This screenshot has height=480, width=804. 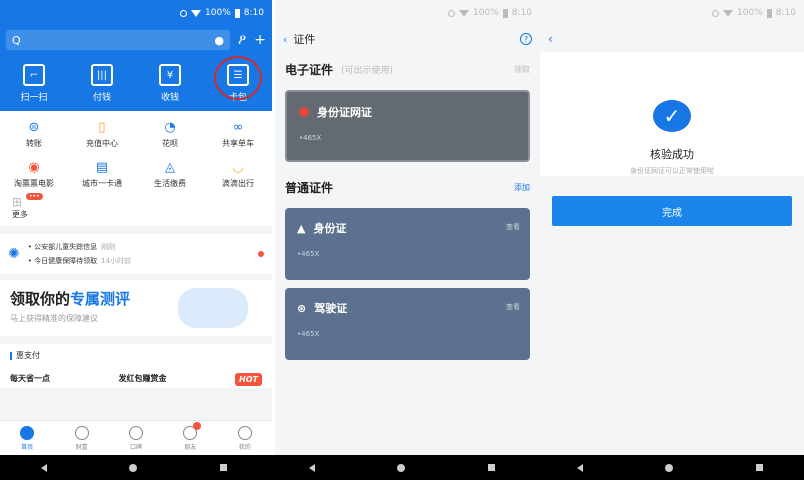 I want to click on tab-label: 口碑, so click(x=135, y=447).